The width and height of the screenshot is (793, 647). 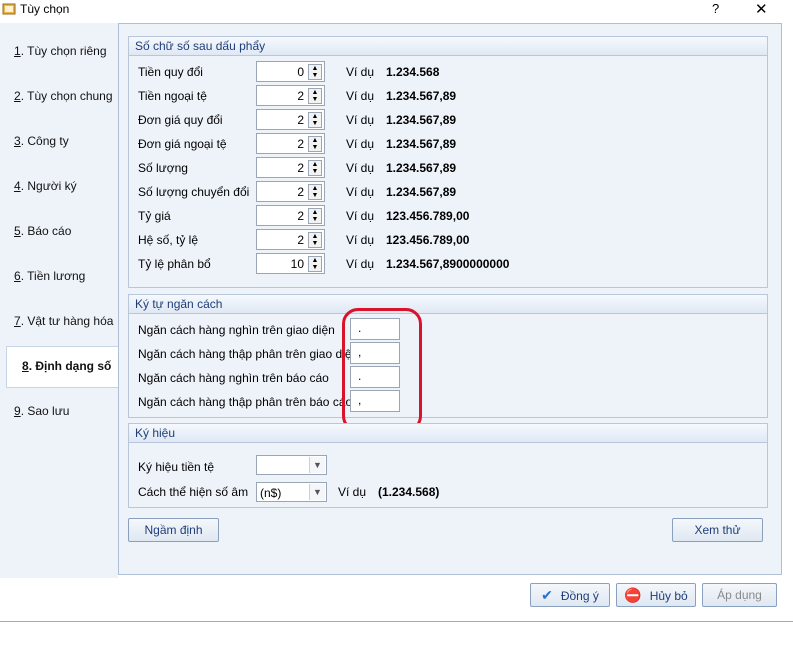 I want to click on default-button: Ngầm định, so click(x=173, y=530).